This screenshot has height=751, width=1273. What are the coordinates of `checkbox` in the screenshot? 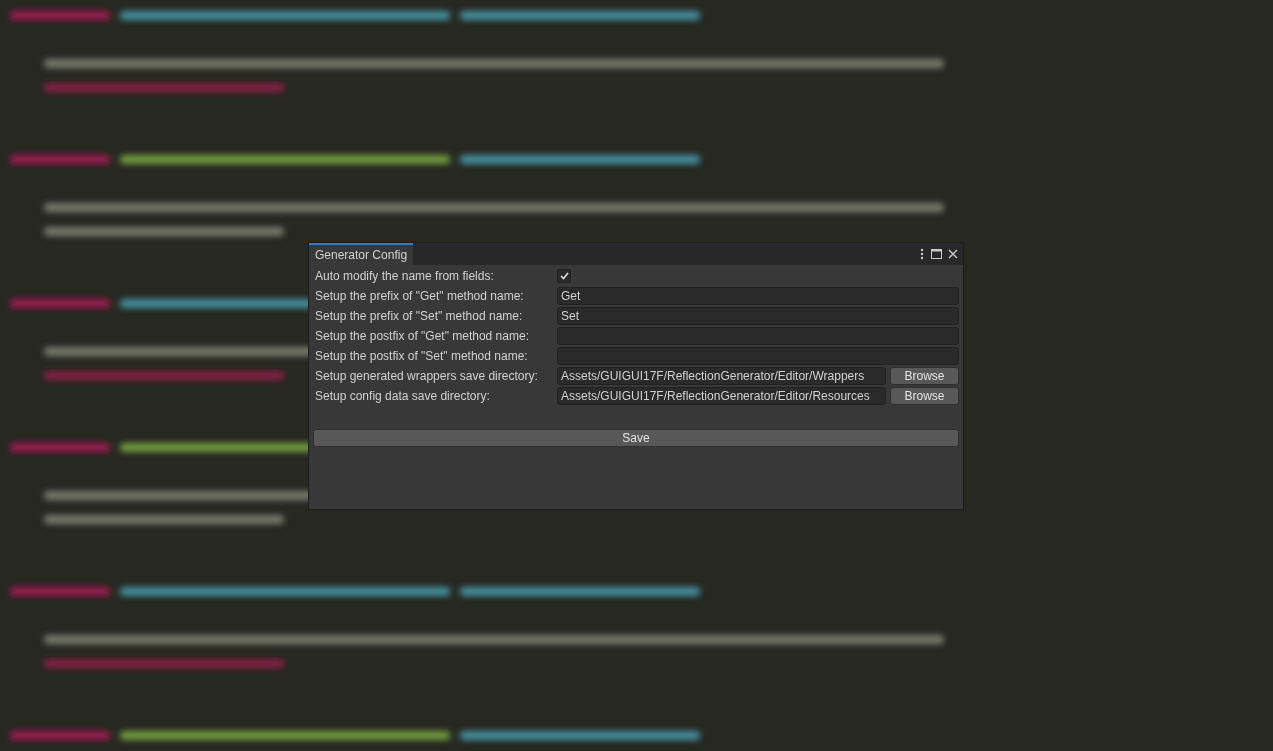 It's located at (564, 276).